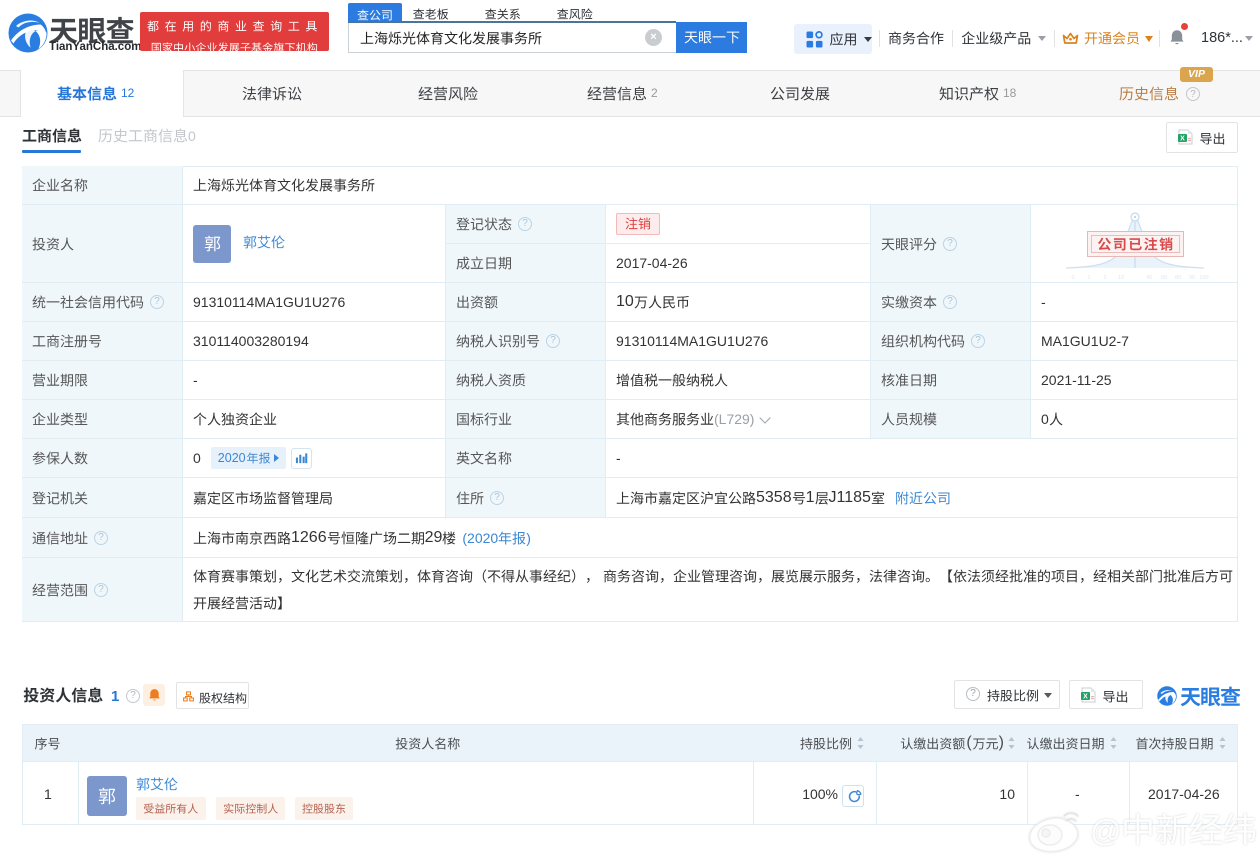  I want to click on svg-text: 0, so click(1072, 278).